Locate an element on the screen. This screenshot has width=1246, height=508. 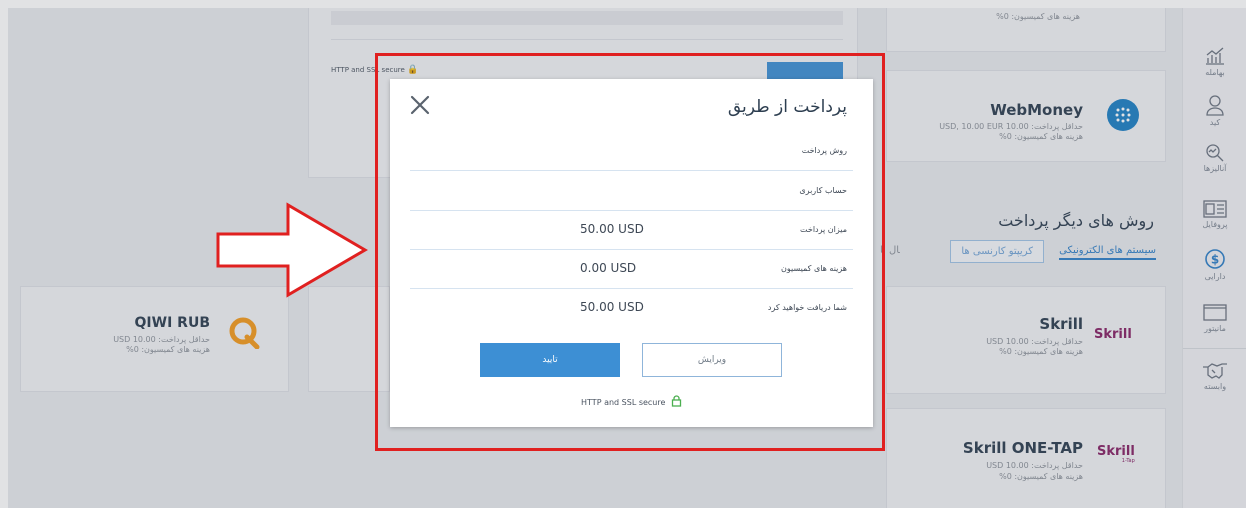
confirm-button: تایید is located at coordinates (550, 360).